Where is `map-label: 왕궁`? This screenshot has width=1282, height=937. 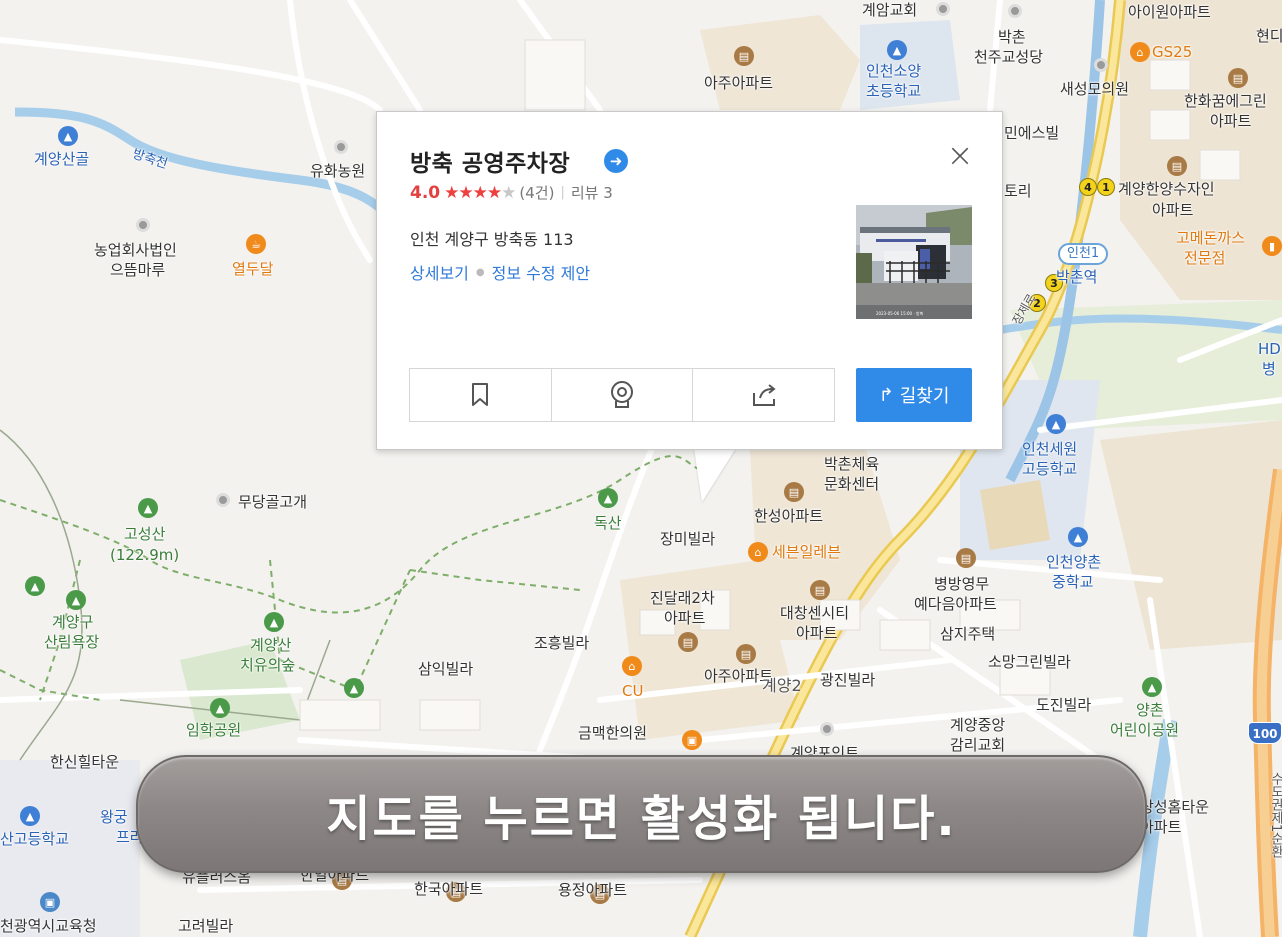
map-label: 왕궁 is located at coordinates (114, 817).